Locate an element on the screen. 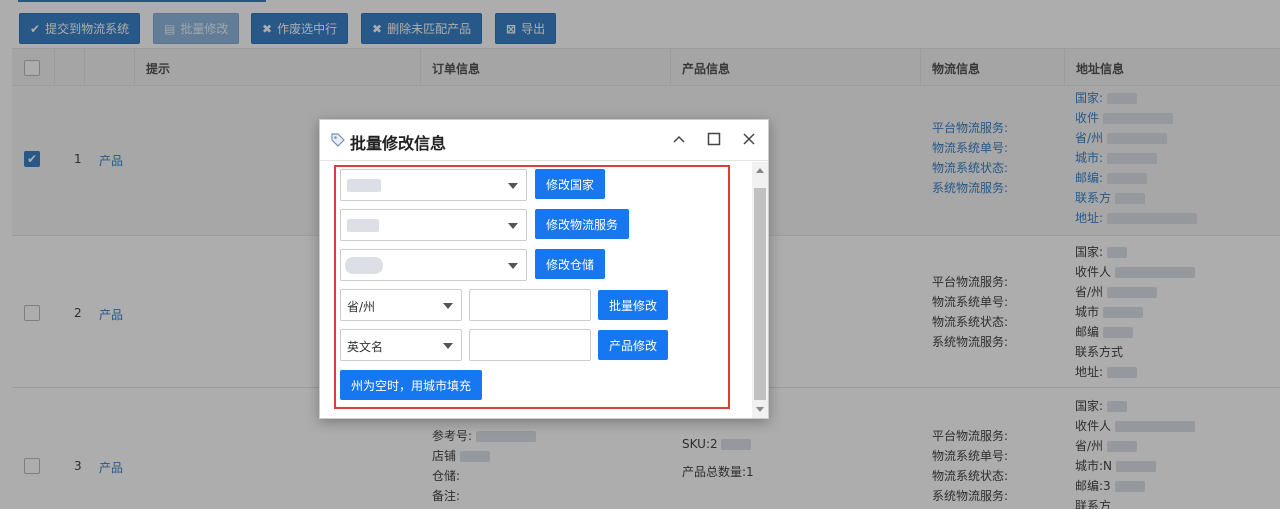 This screenshot has height=509, width=1280. scroll-up-icon is located at coordinates (760, 170).